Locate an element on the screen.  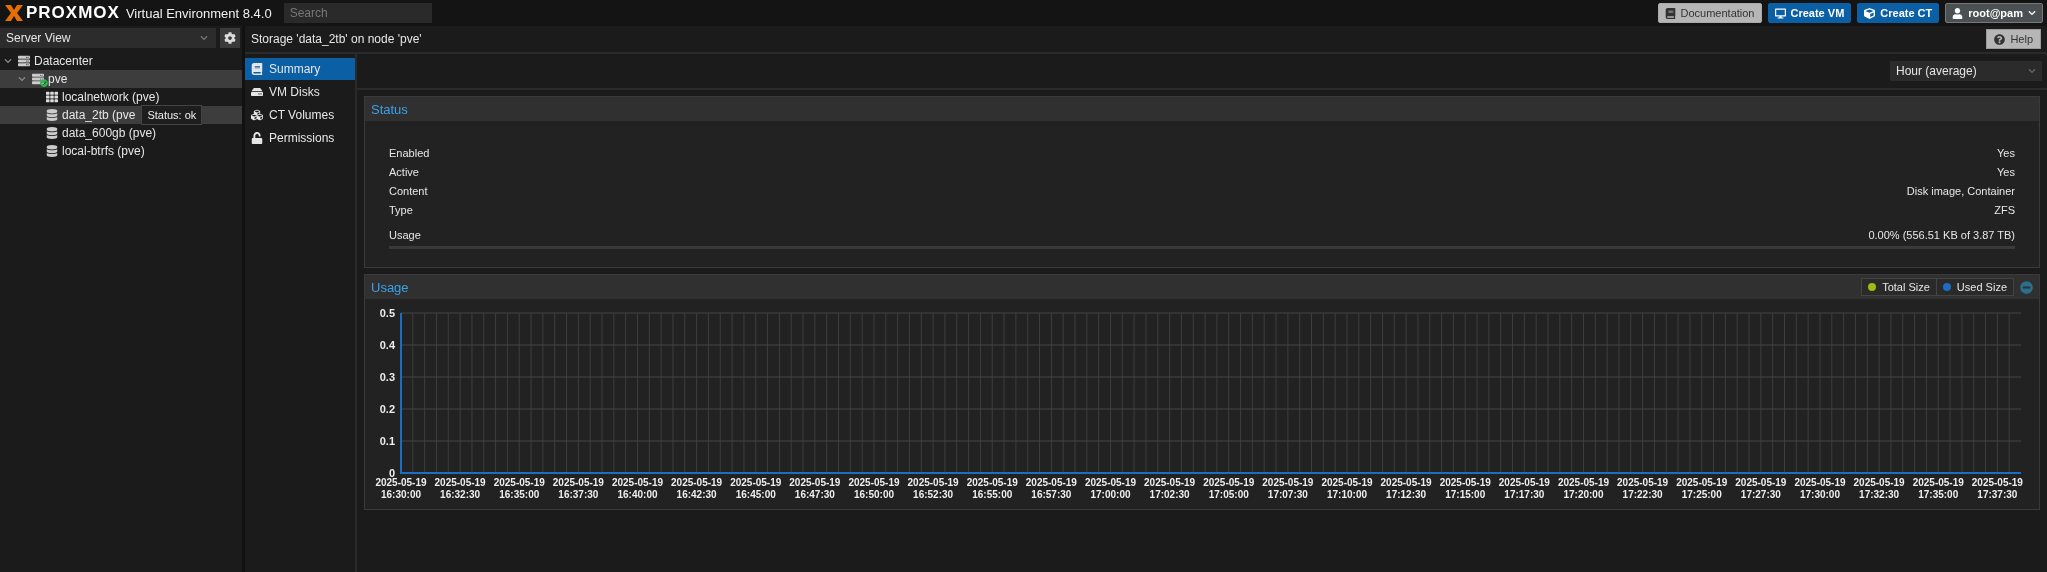
axis-tick-label: 2025-05-19 17:07:30 is located at coordinates (1288, 488).